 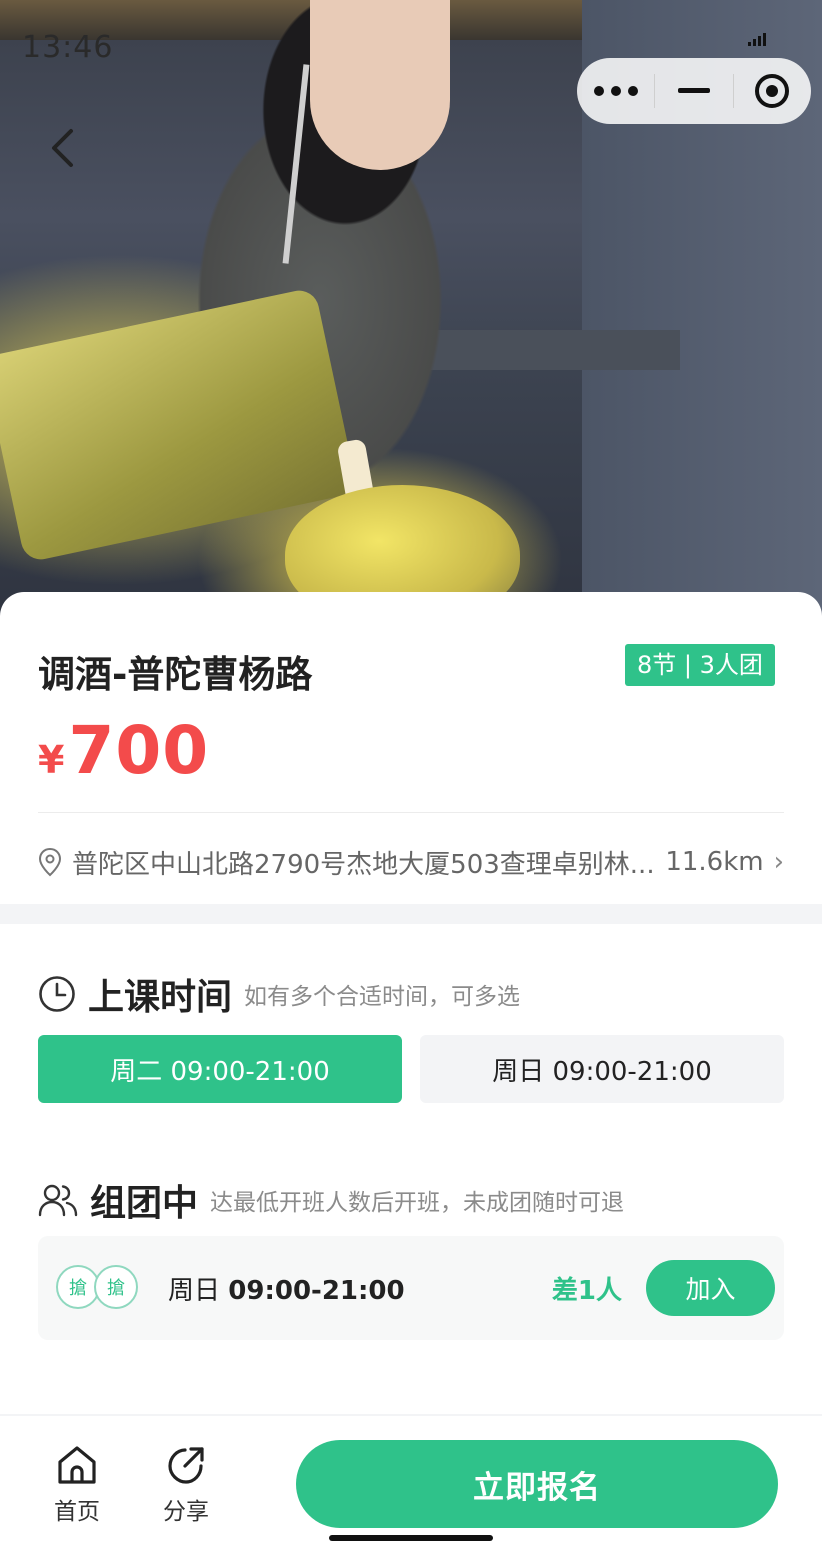 I want to click on group-avatars: 搶 搶, so click(x=101, y=1288).